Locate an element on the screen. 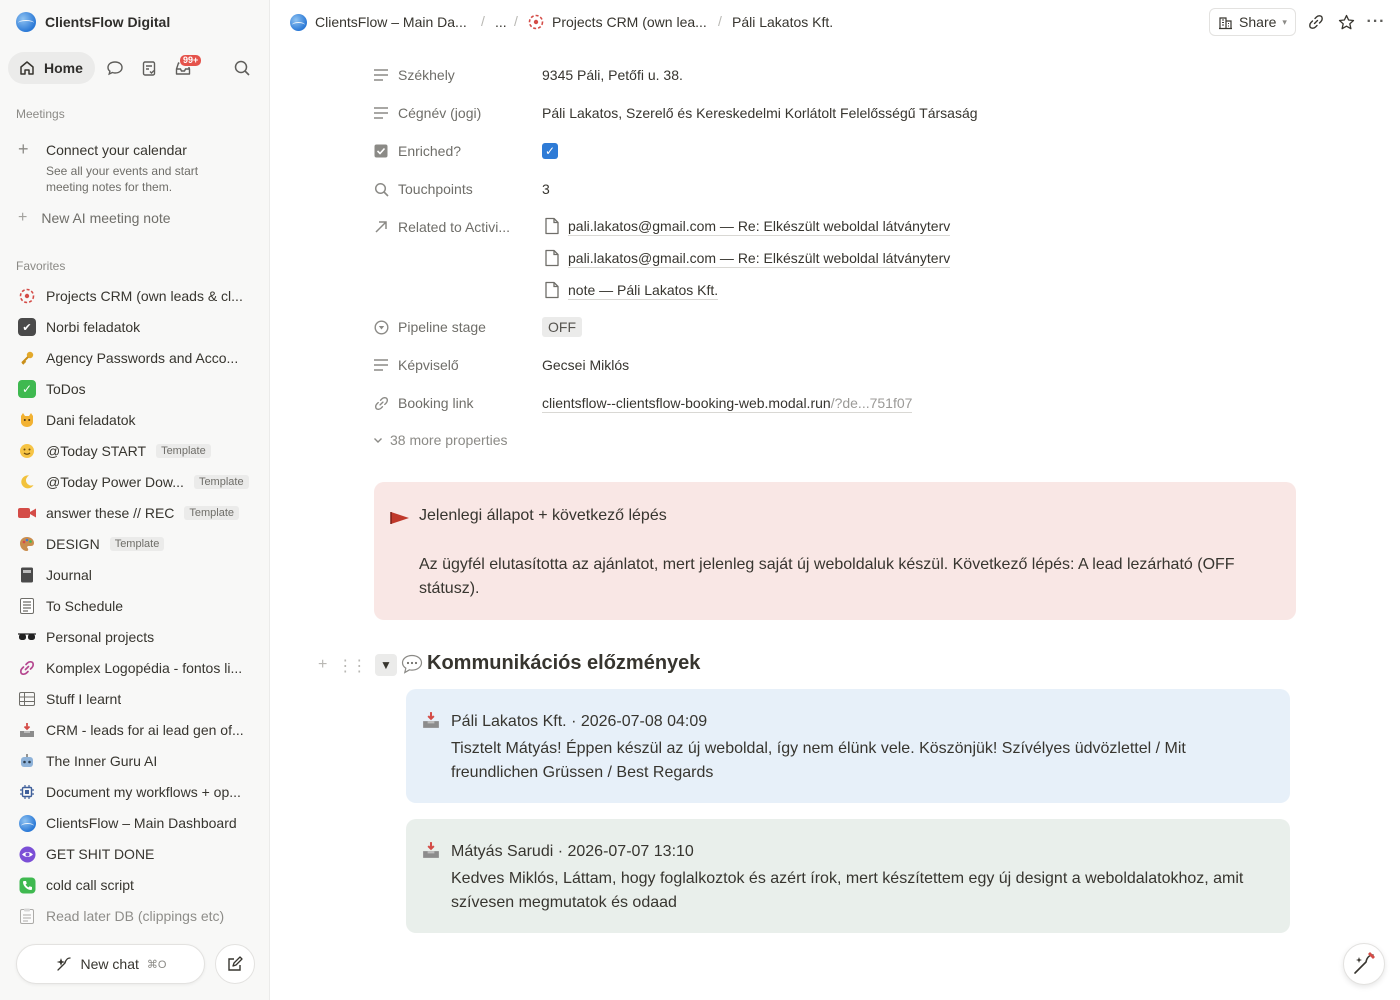 The width and height of the screenshot is (1400, 1000). favorite-item: Read later DB (clippings etc) is located at coordinates (138, 916).